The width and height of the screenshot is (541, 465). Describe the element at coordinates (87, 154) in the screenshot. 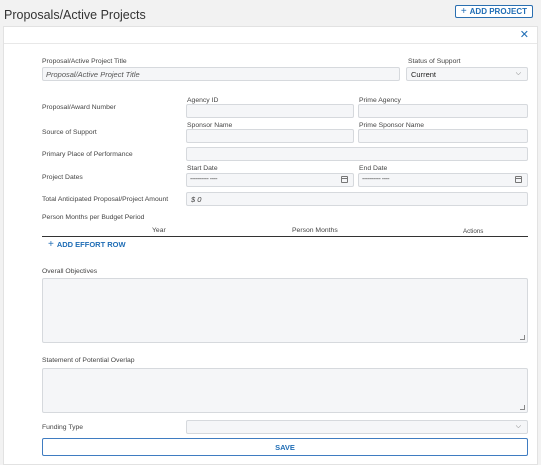

I see `primary-place-label: Primary Place of Performance` at that location.